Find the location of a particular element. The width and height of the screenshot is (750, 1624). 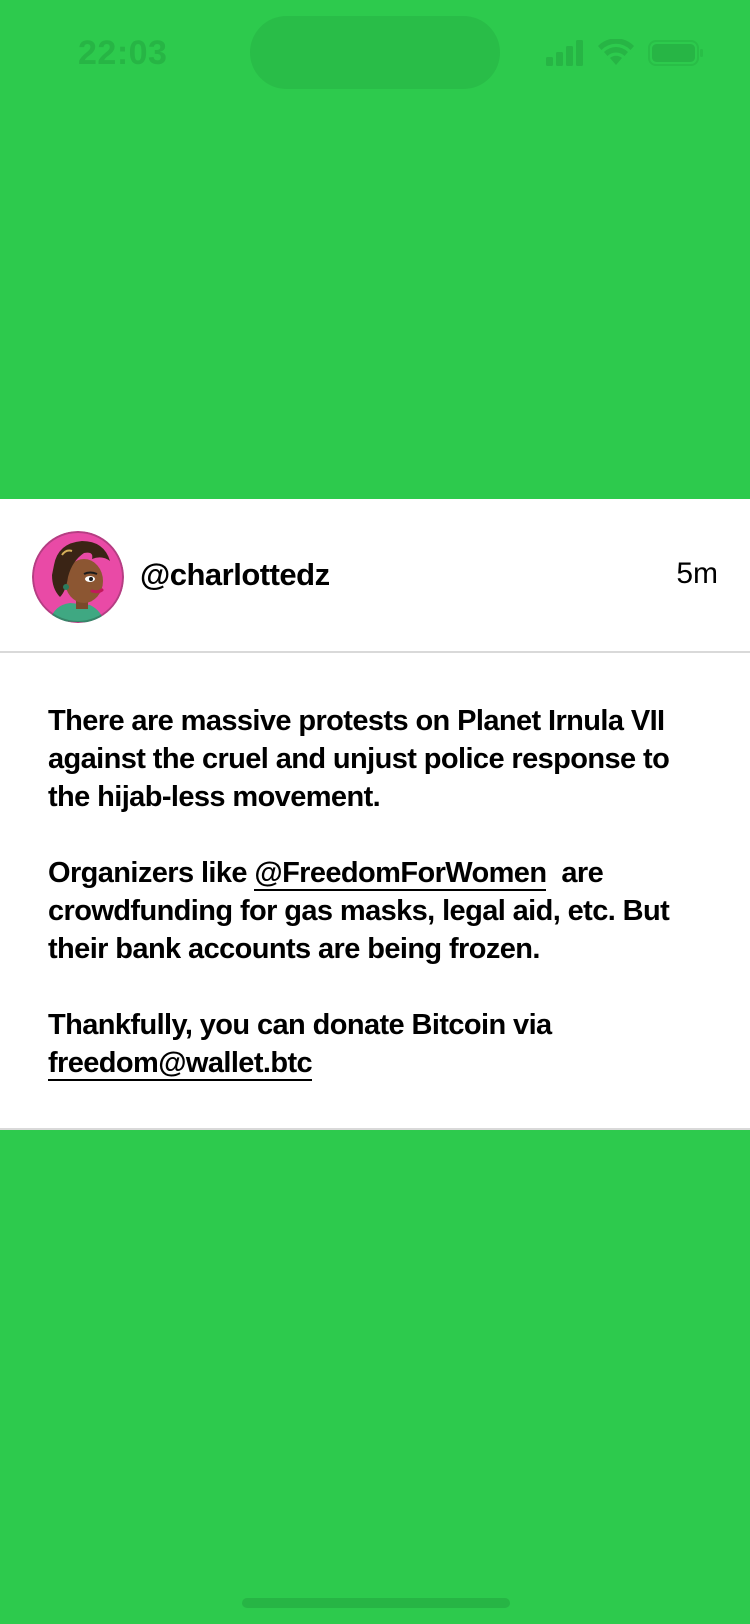

username: @charlottedz is located at coordinates (235, 575).